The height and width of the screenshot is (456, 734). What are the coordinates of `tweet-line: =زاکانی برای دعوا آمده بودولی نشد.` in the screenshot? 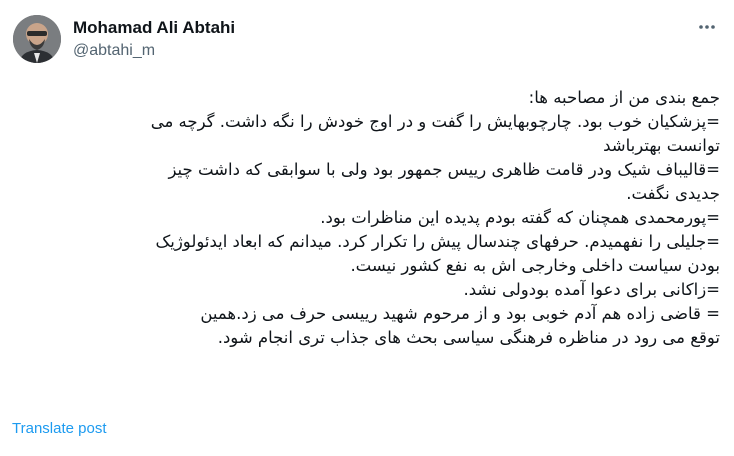 It's located at (591, 289).